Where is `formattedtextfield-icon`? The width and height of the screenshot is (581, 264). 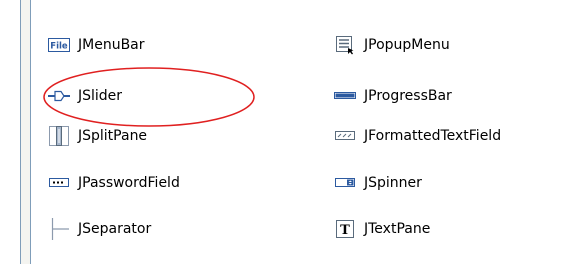
formattedtextfield-icon is located at coordinates (345, 136).